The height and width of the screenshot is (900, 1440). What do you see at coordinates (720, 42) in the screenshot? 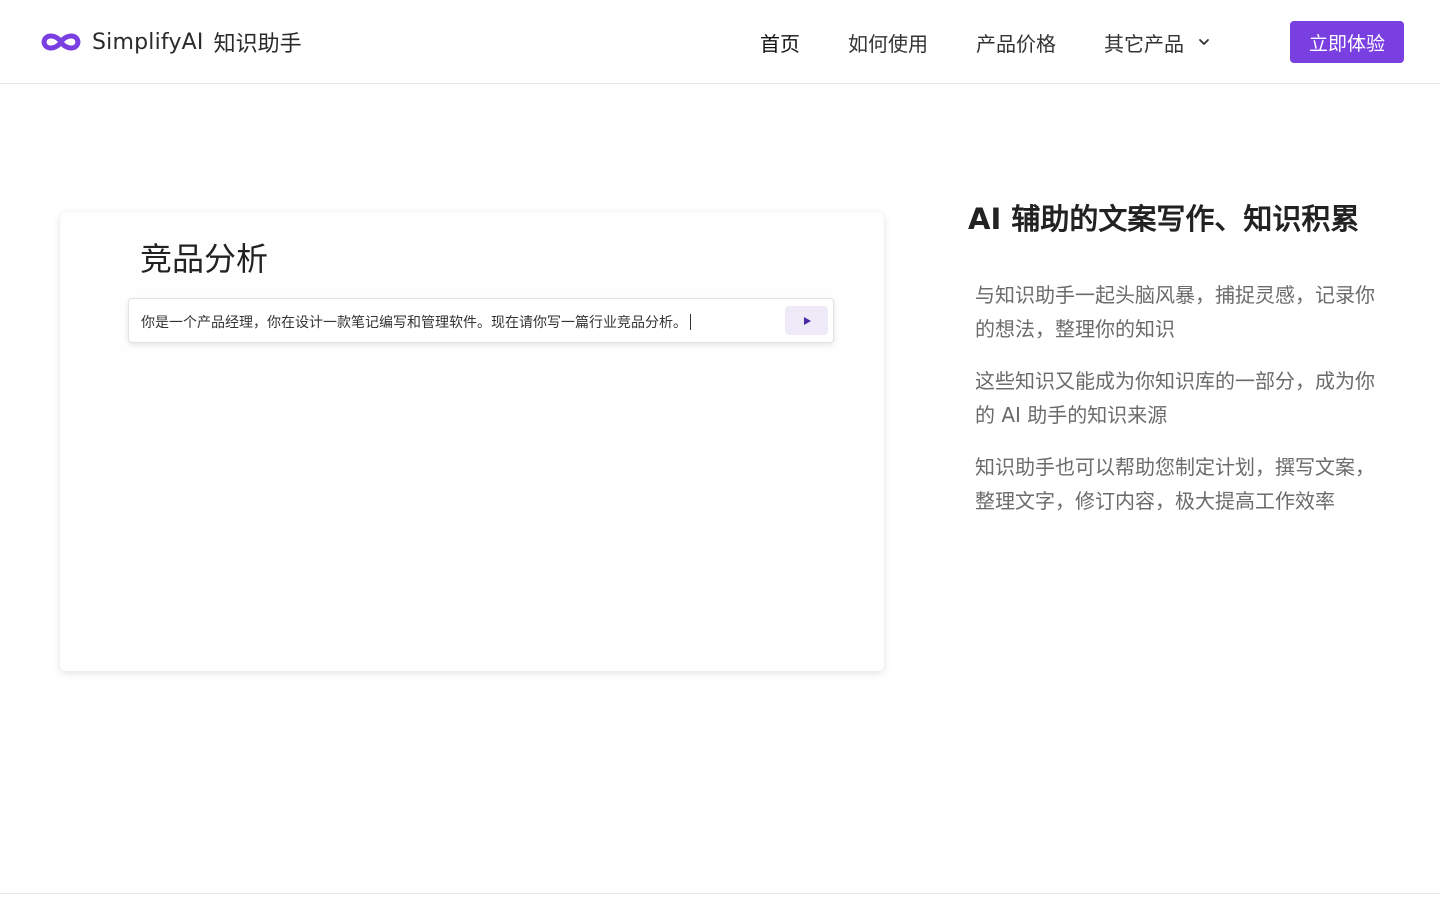
I see `top-navbar: SimplifyAI 知识助手 首页 如何使用 产品价格 其它产品 立即体验` at bounding box center [720, 42].